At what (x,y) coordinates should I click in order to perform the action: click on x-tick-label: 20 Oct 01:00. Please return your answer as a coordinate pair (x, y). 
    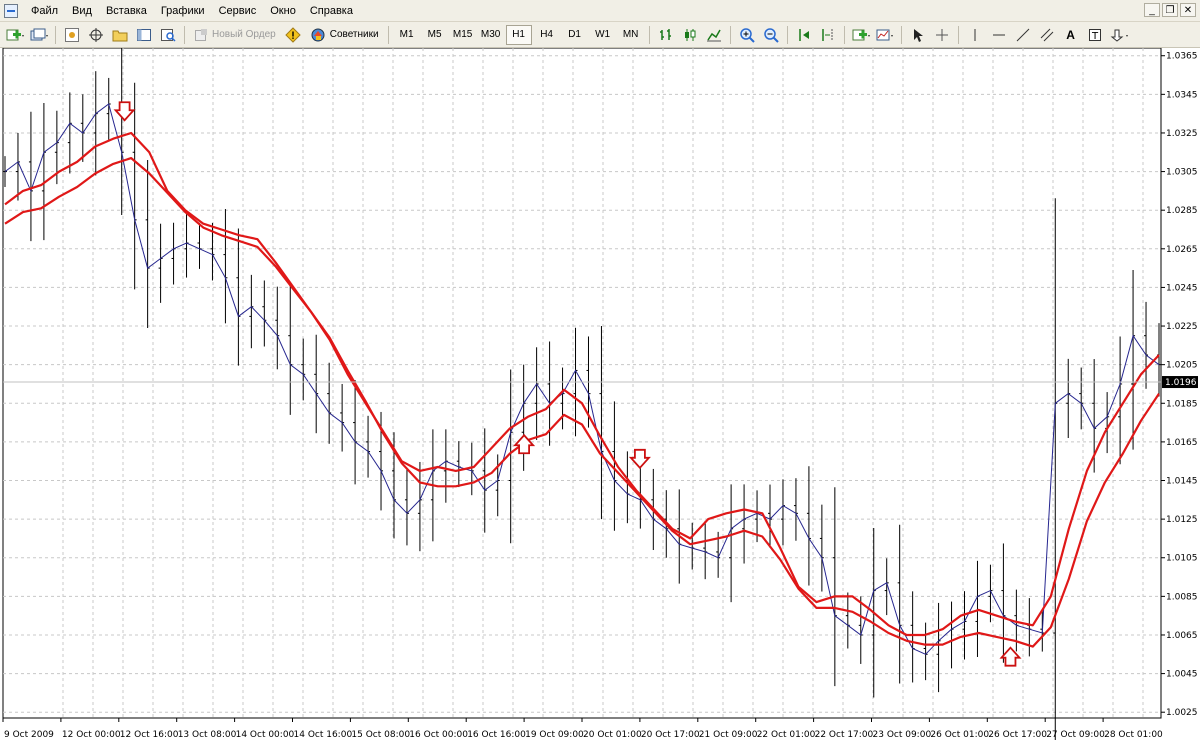
    Looking at the image, I should click on (612, 735).